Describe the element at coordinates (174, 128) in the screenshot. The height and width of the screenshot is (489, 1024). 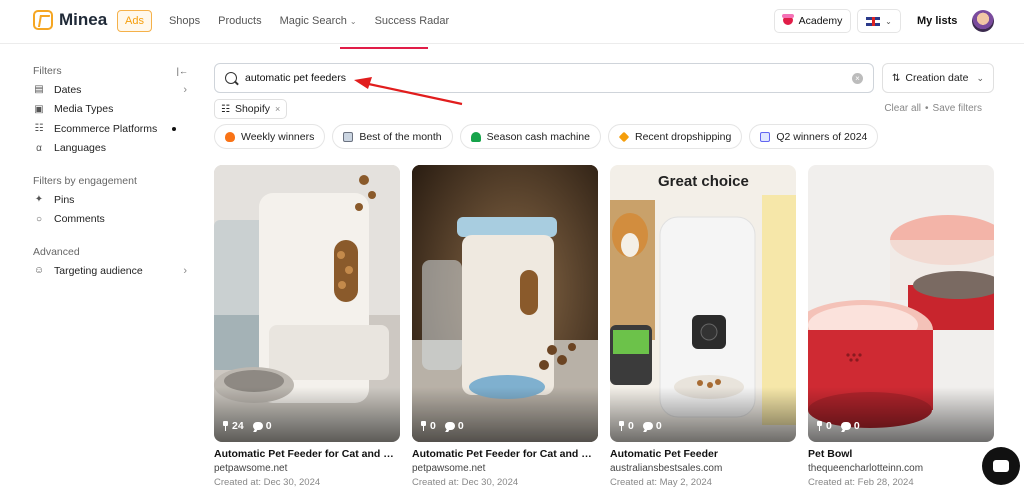
I see `active-filter-dot` at that location.